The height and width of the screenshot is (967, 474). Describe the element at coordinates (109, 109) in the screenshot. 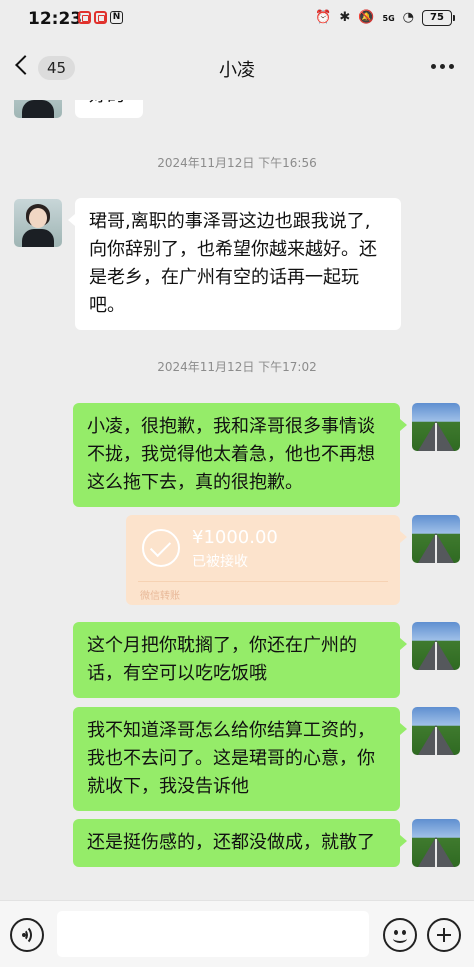

I see `message-bubble-incoming: 好的` at that location.